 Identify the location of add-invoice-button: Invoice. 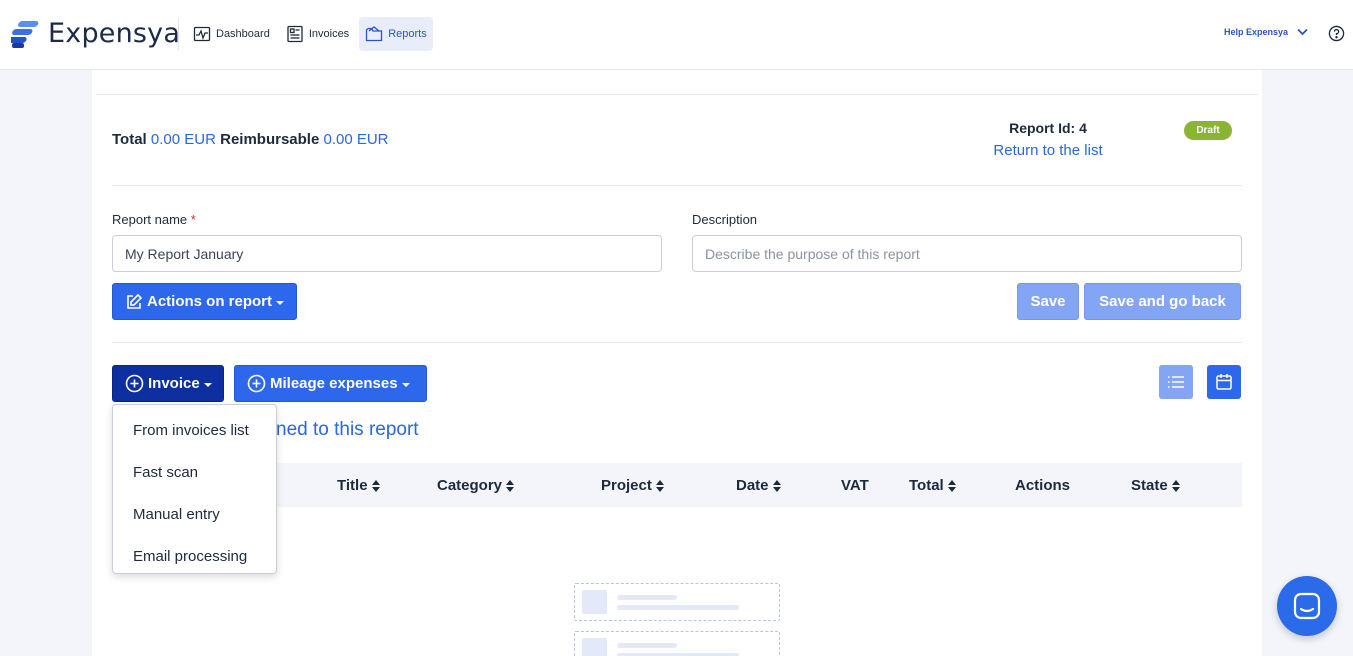
(168, 383).